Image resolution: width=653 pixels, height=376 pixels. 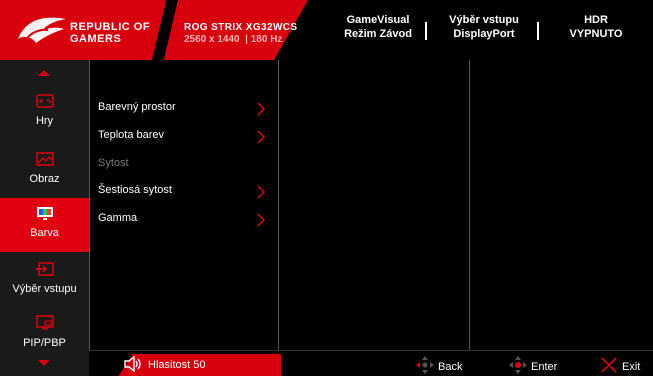 I want to click on sidebar-item-label: Výběr vstupu, so click(x=44, y=289).